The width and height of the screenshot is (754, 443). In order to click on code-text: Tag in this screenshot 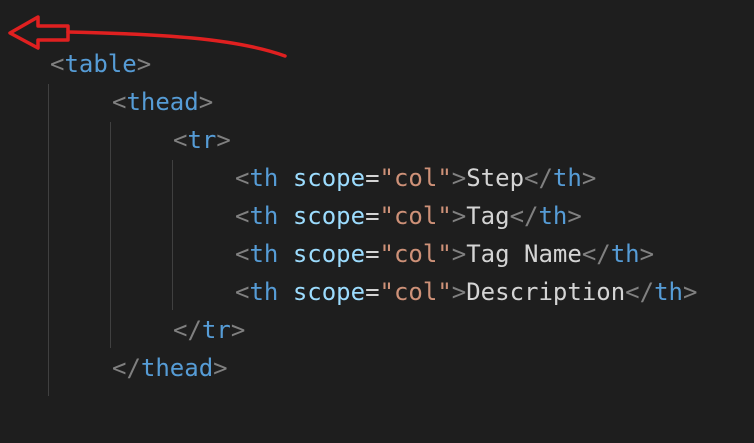, I will do `click(488, 216)`.